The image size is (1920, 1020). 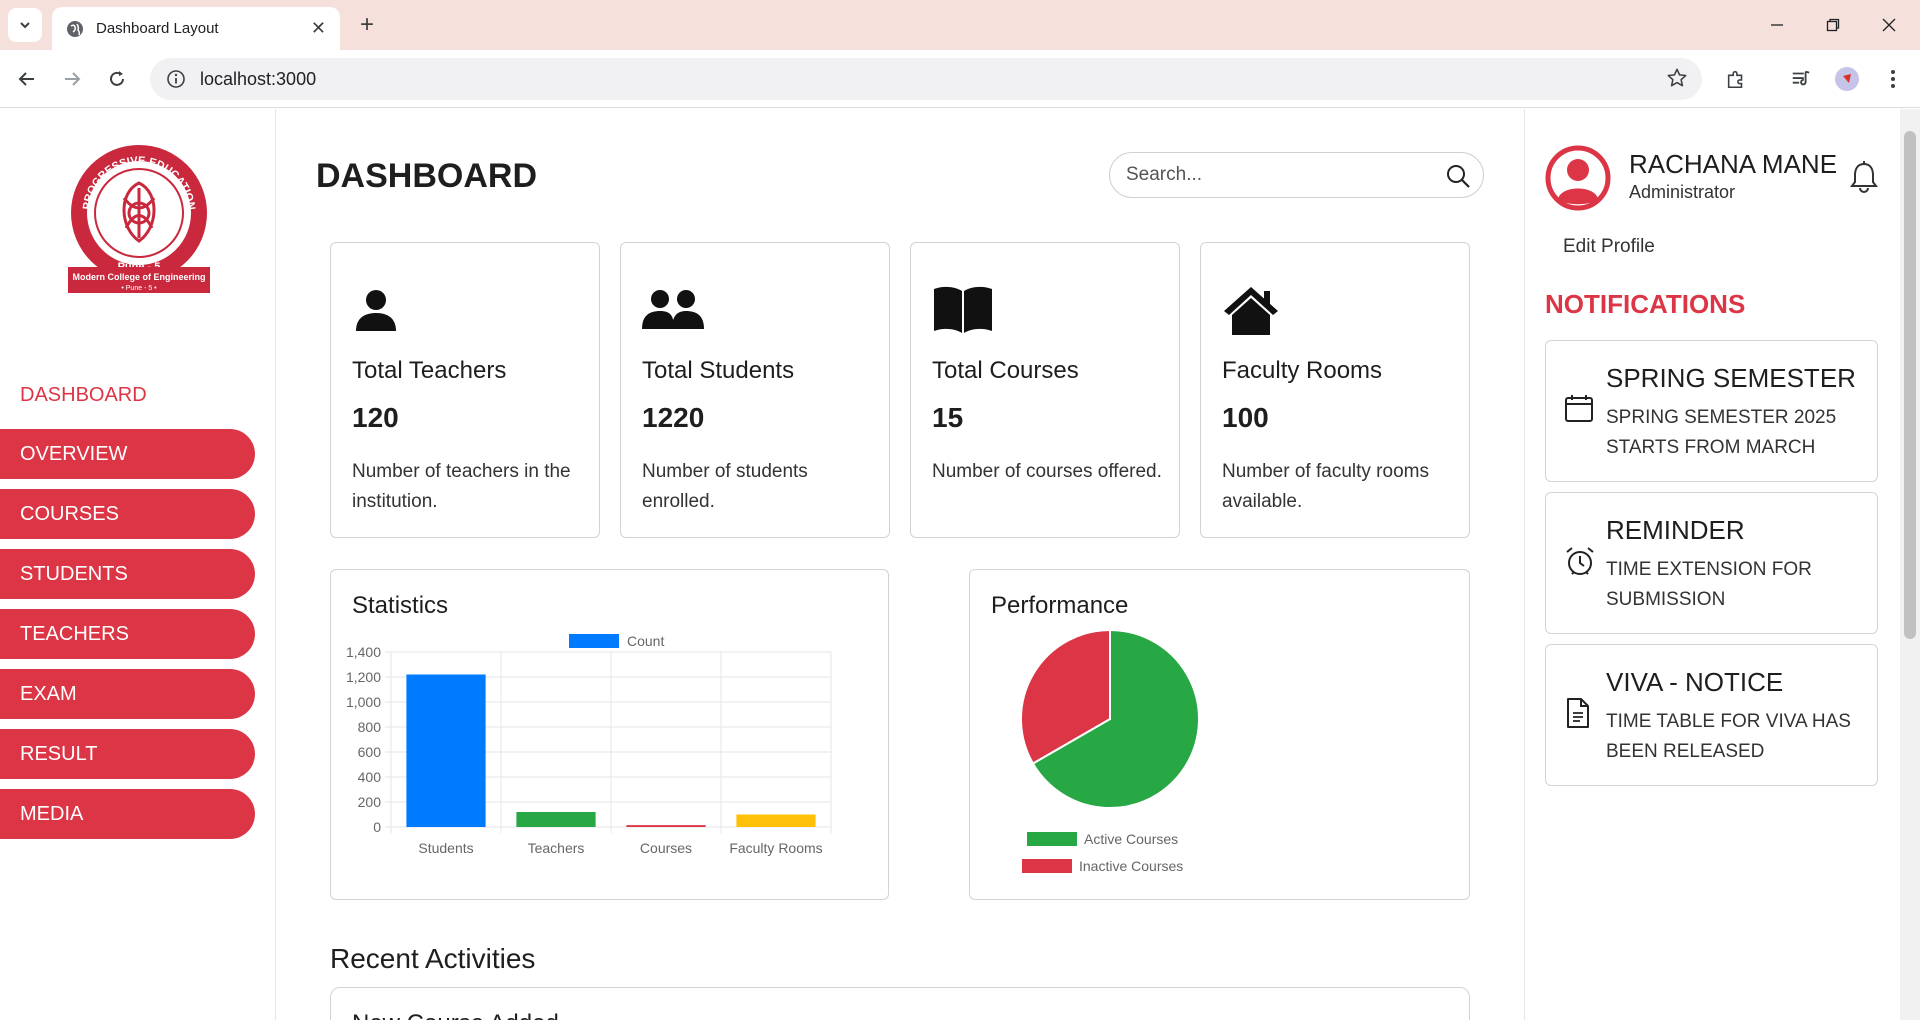 What do you see at coordinates (363, 677) in the screenshot?
I see `y-tick-label: 1,200` at bounding box center [363, 677].